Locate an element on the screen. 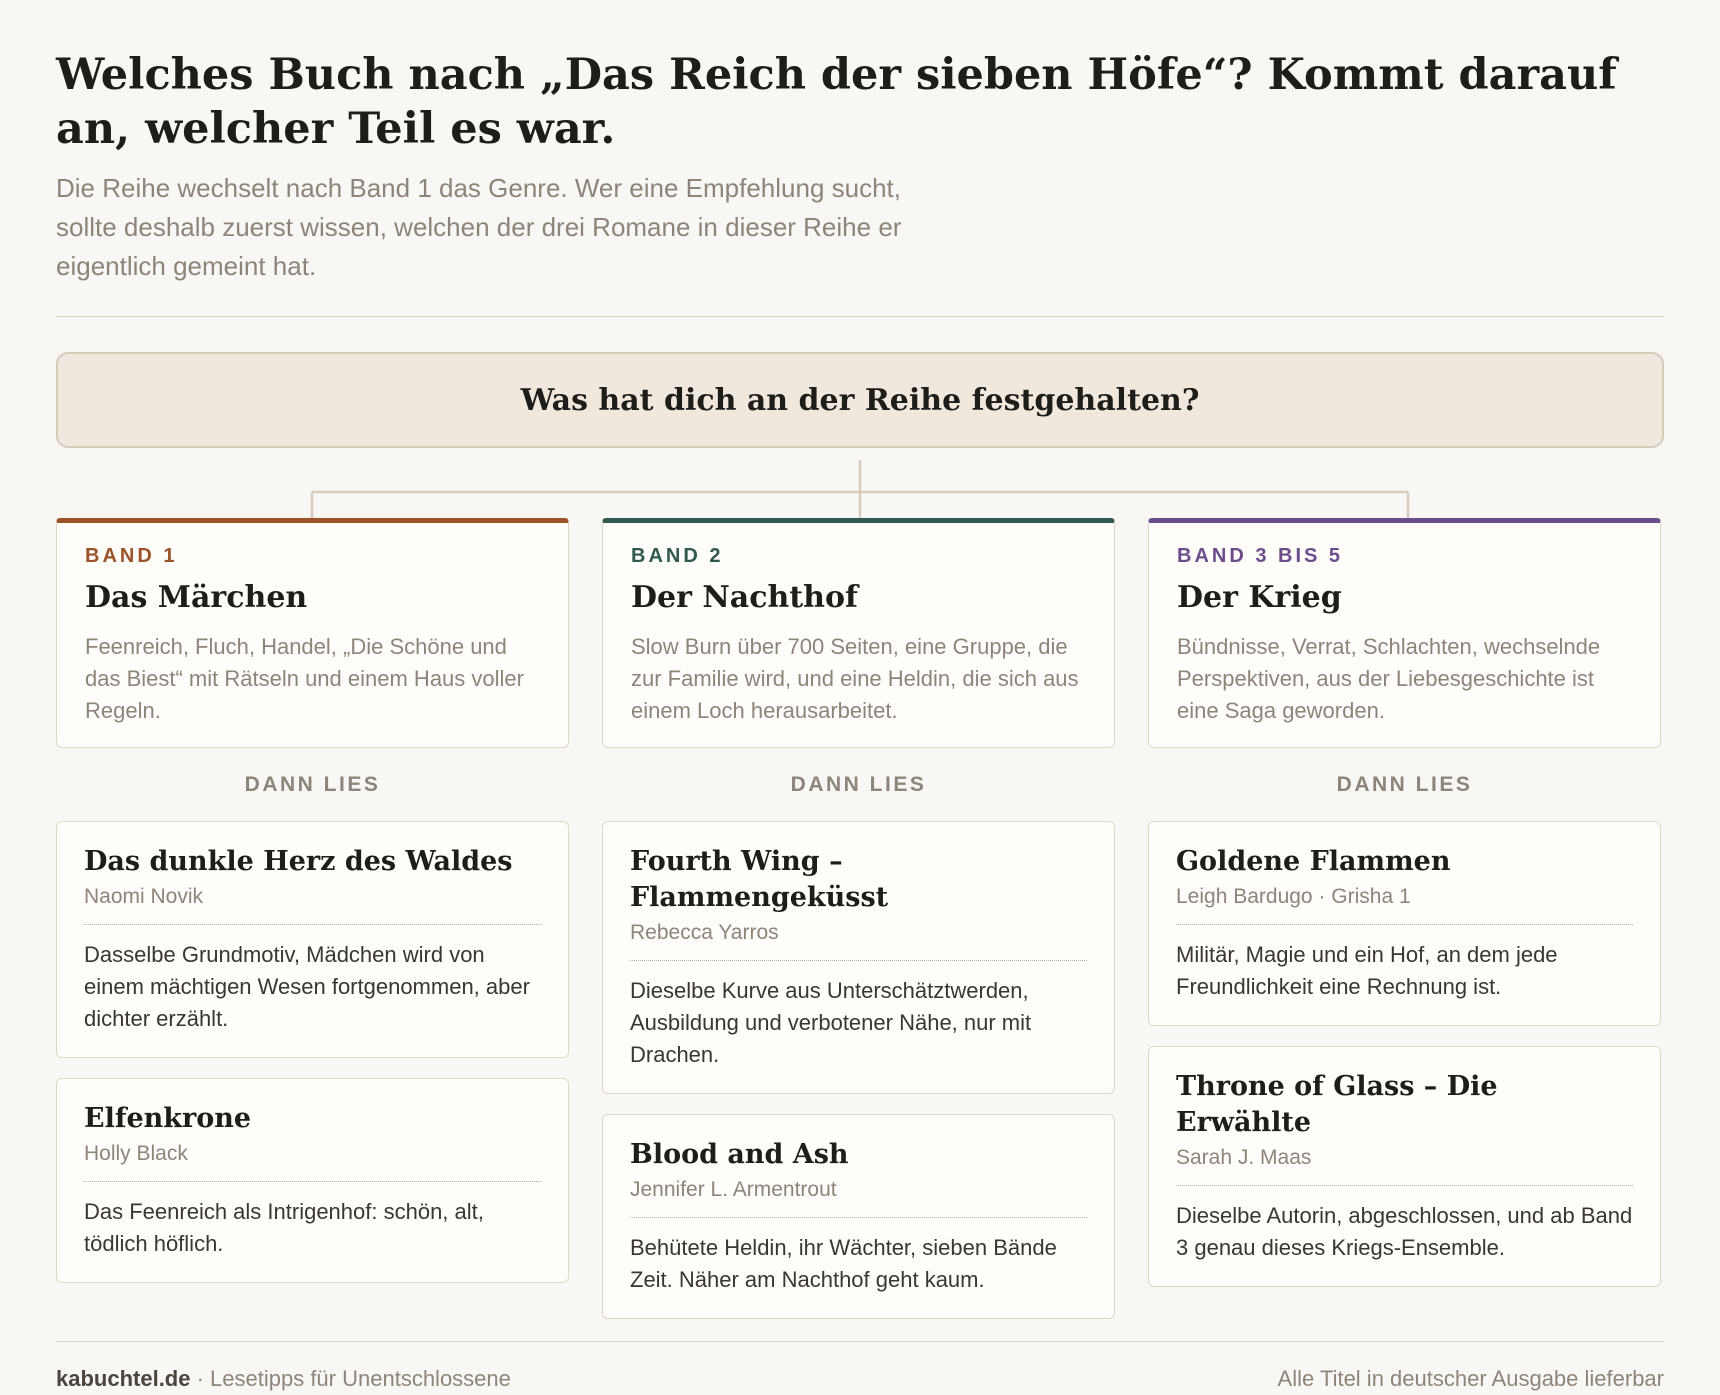 Image resolution: width=1720 pixels, height=1395 pixels. book-title: Throne of Glass – Die Erwählte is located at coordinates (1337, 1104).